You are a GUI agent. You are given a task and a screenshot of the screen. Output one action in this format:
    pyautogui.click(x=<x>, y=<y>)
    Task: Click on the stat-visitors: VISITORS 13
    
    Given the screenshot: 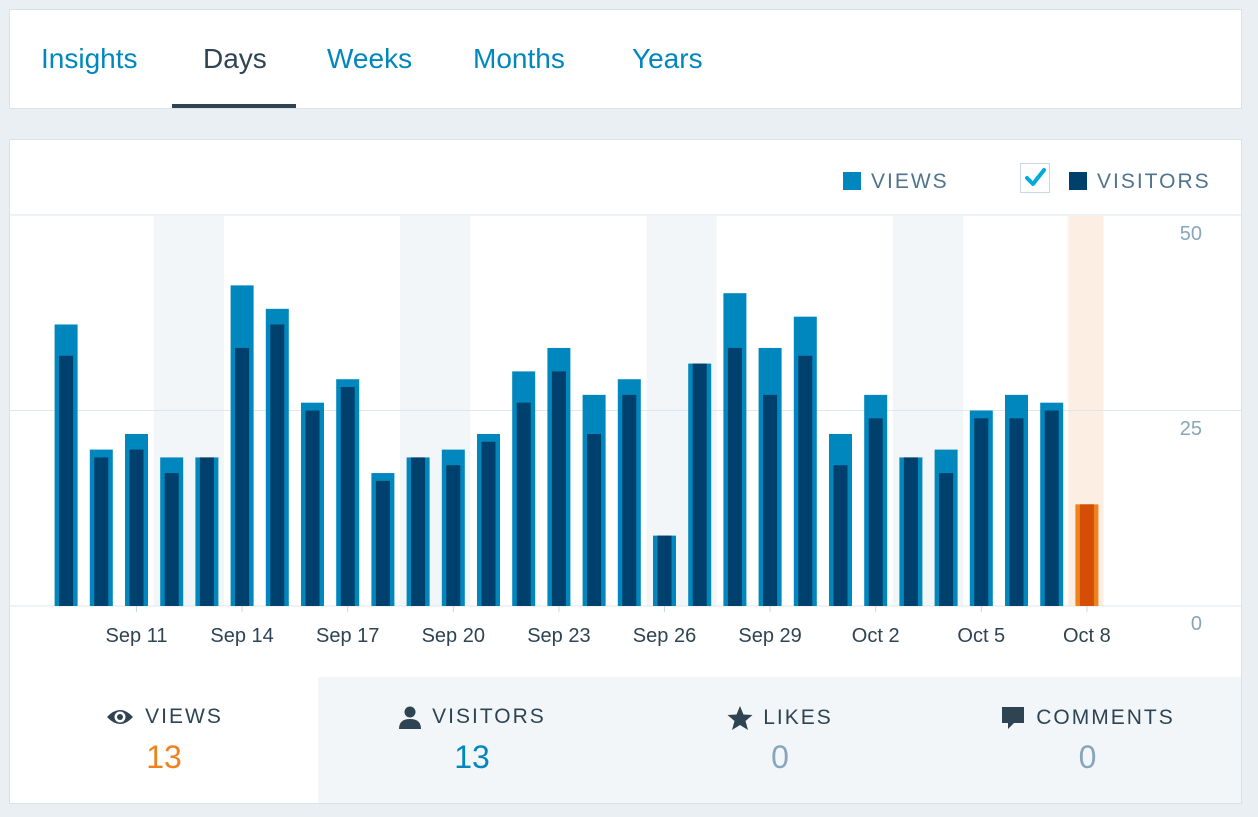 What is the action you would take?
    pyautogui.click(x=472, y=740)
    